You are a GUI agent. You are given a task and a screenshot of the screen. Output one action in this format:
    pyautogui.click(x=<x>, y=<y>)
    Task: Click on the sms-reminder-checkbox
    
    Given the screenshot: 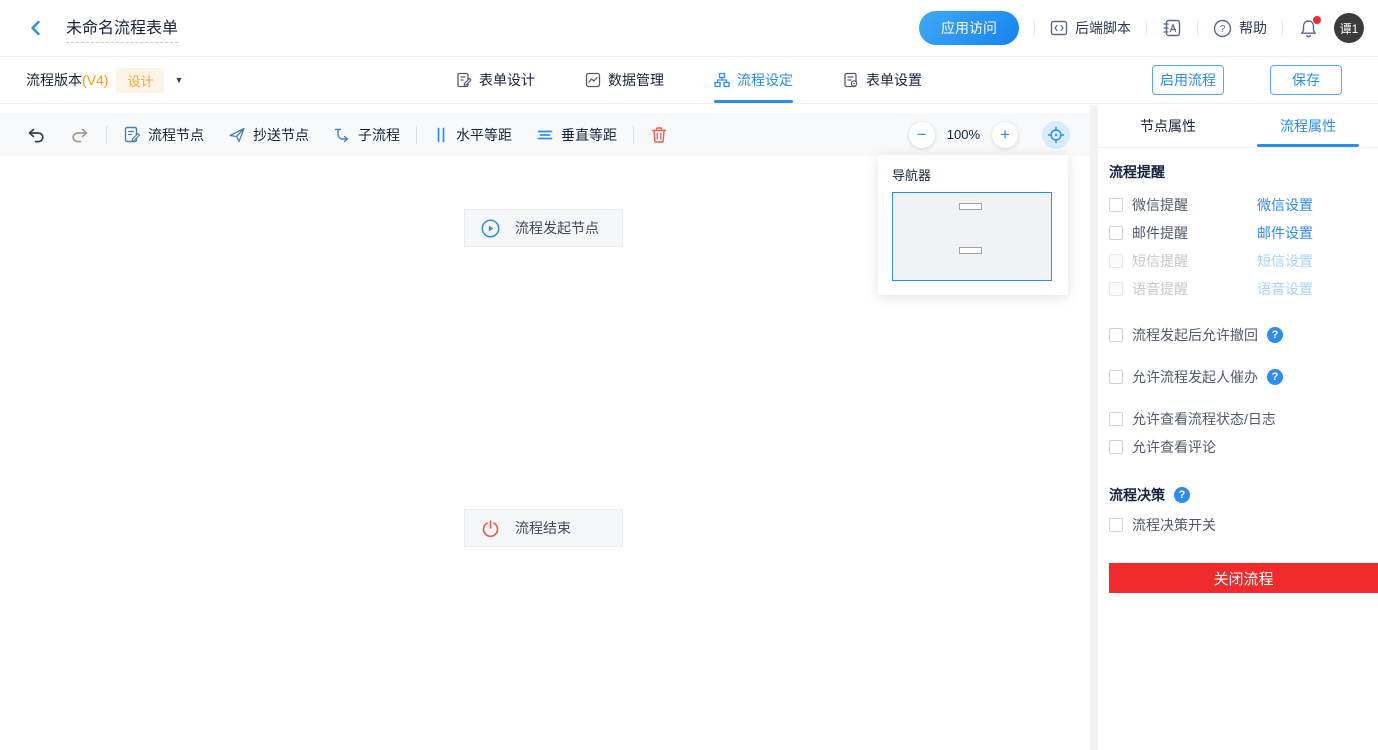 What is the action you would take?
    pyautogui.click(x=1116, y=261)
    